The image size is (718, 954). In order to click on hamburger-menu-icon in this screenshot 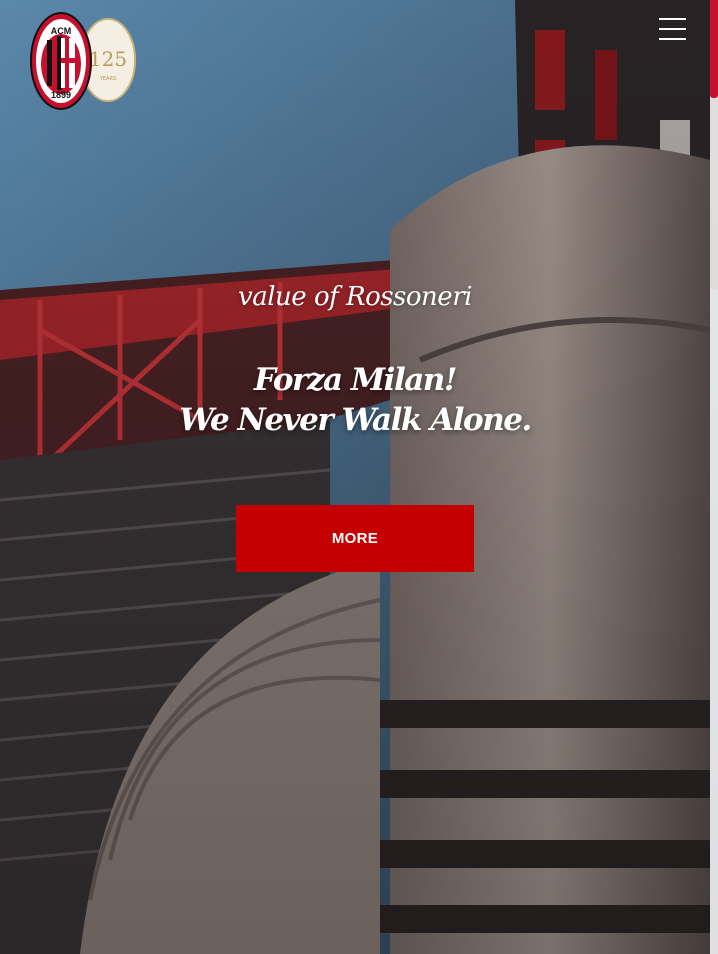, I will do `click(673, 30)`.